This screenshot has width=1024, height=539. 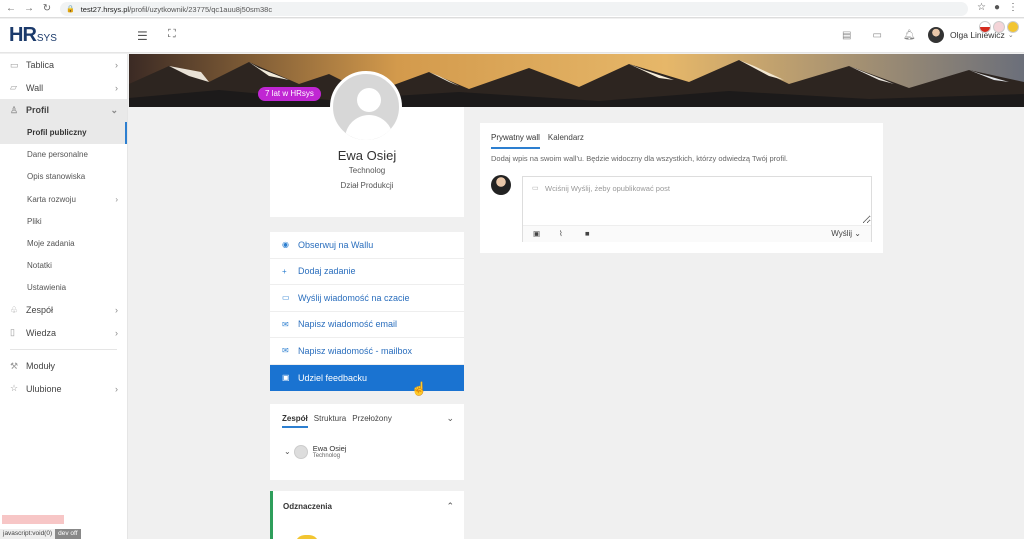 What do you see at coordinates (201, 9) in the screenshot?
I see `url-path: /profil/uzytkownik/23775/qc1auu8j50sm38c` at bounding box center [201, 9].